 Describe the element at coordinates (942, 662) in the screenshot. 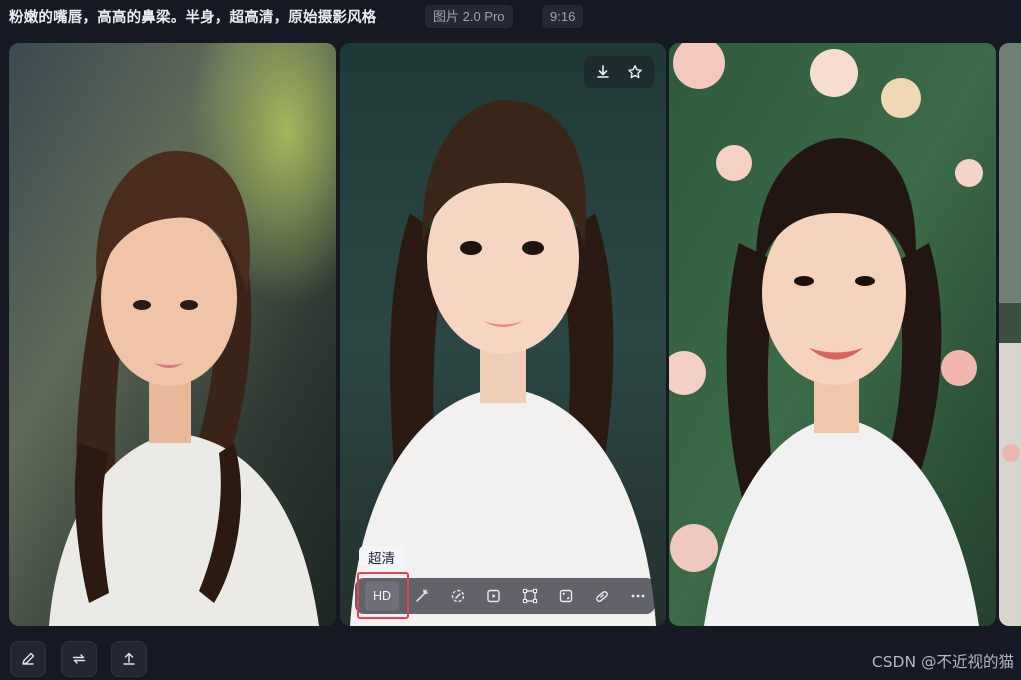

I see `watermark: CSDN @不近视的猫` at that location.